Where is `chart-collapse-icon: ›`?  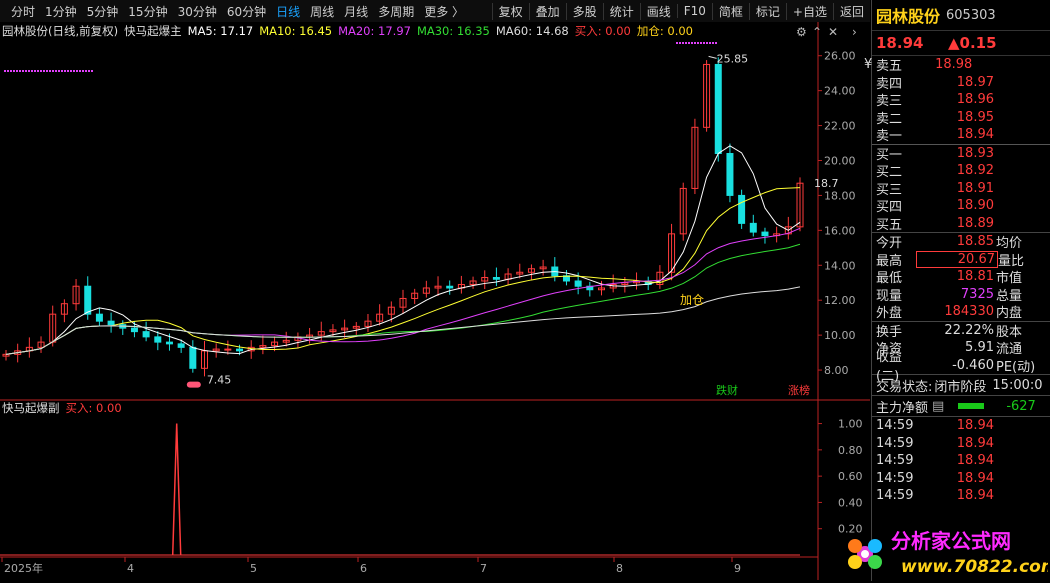 chart-collapse-icon: › is located at coordinates (854, 32).